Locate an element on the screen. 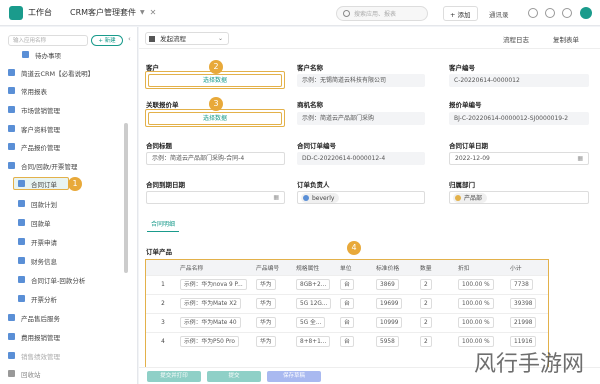 This screenshot has width=600, height=384. sidebar-item-finance: 财务信息 is located at coordinates (70, 260).